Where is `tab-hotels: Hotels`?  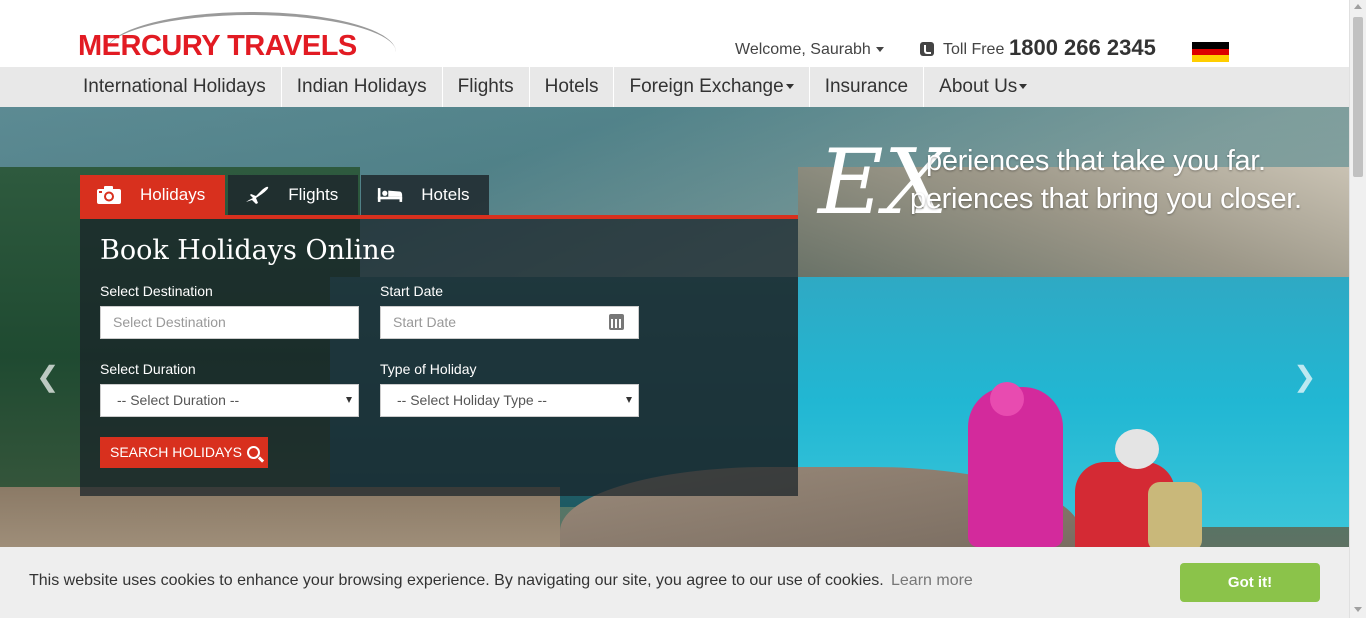 tab-hotels: Hotels is located at coordinates (425, 195).